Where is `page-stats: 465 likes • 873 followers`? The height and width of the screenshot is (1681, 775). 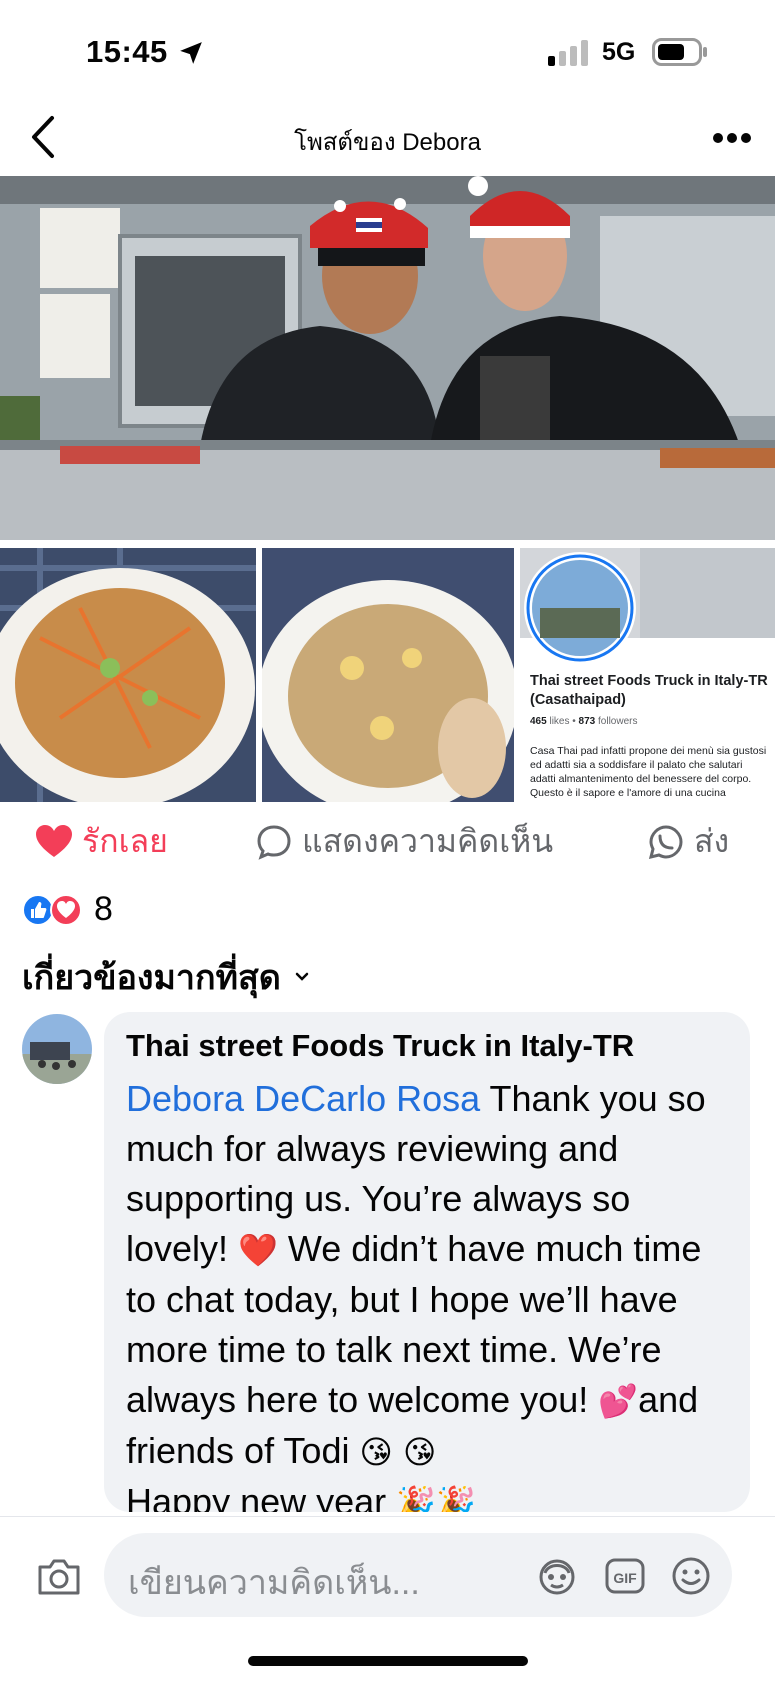 page-stats: 465 likes • 873 followers is located at coordinates (584, 721).